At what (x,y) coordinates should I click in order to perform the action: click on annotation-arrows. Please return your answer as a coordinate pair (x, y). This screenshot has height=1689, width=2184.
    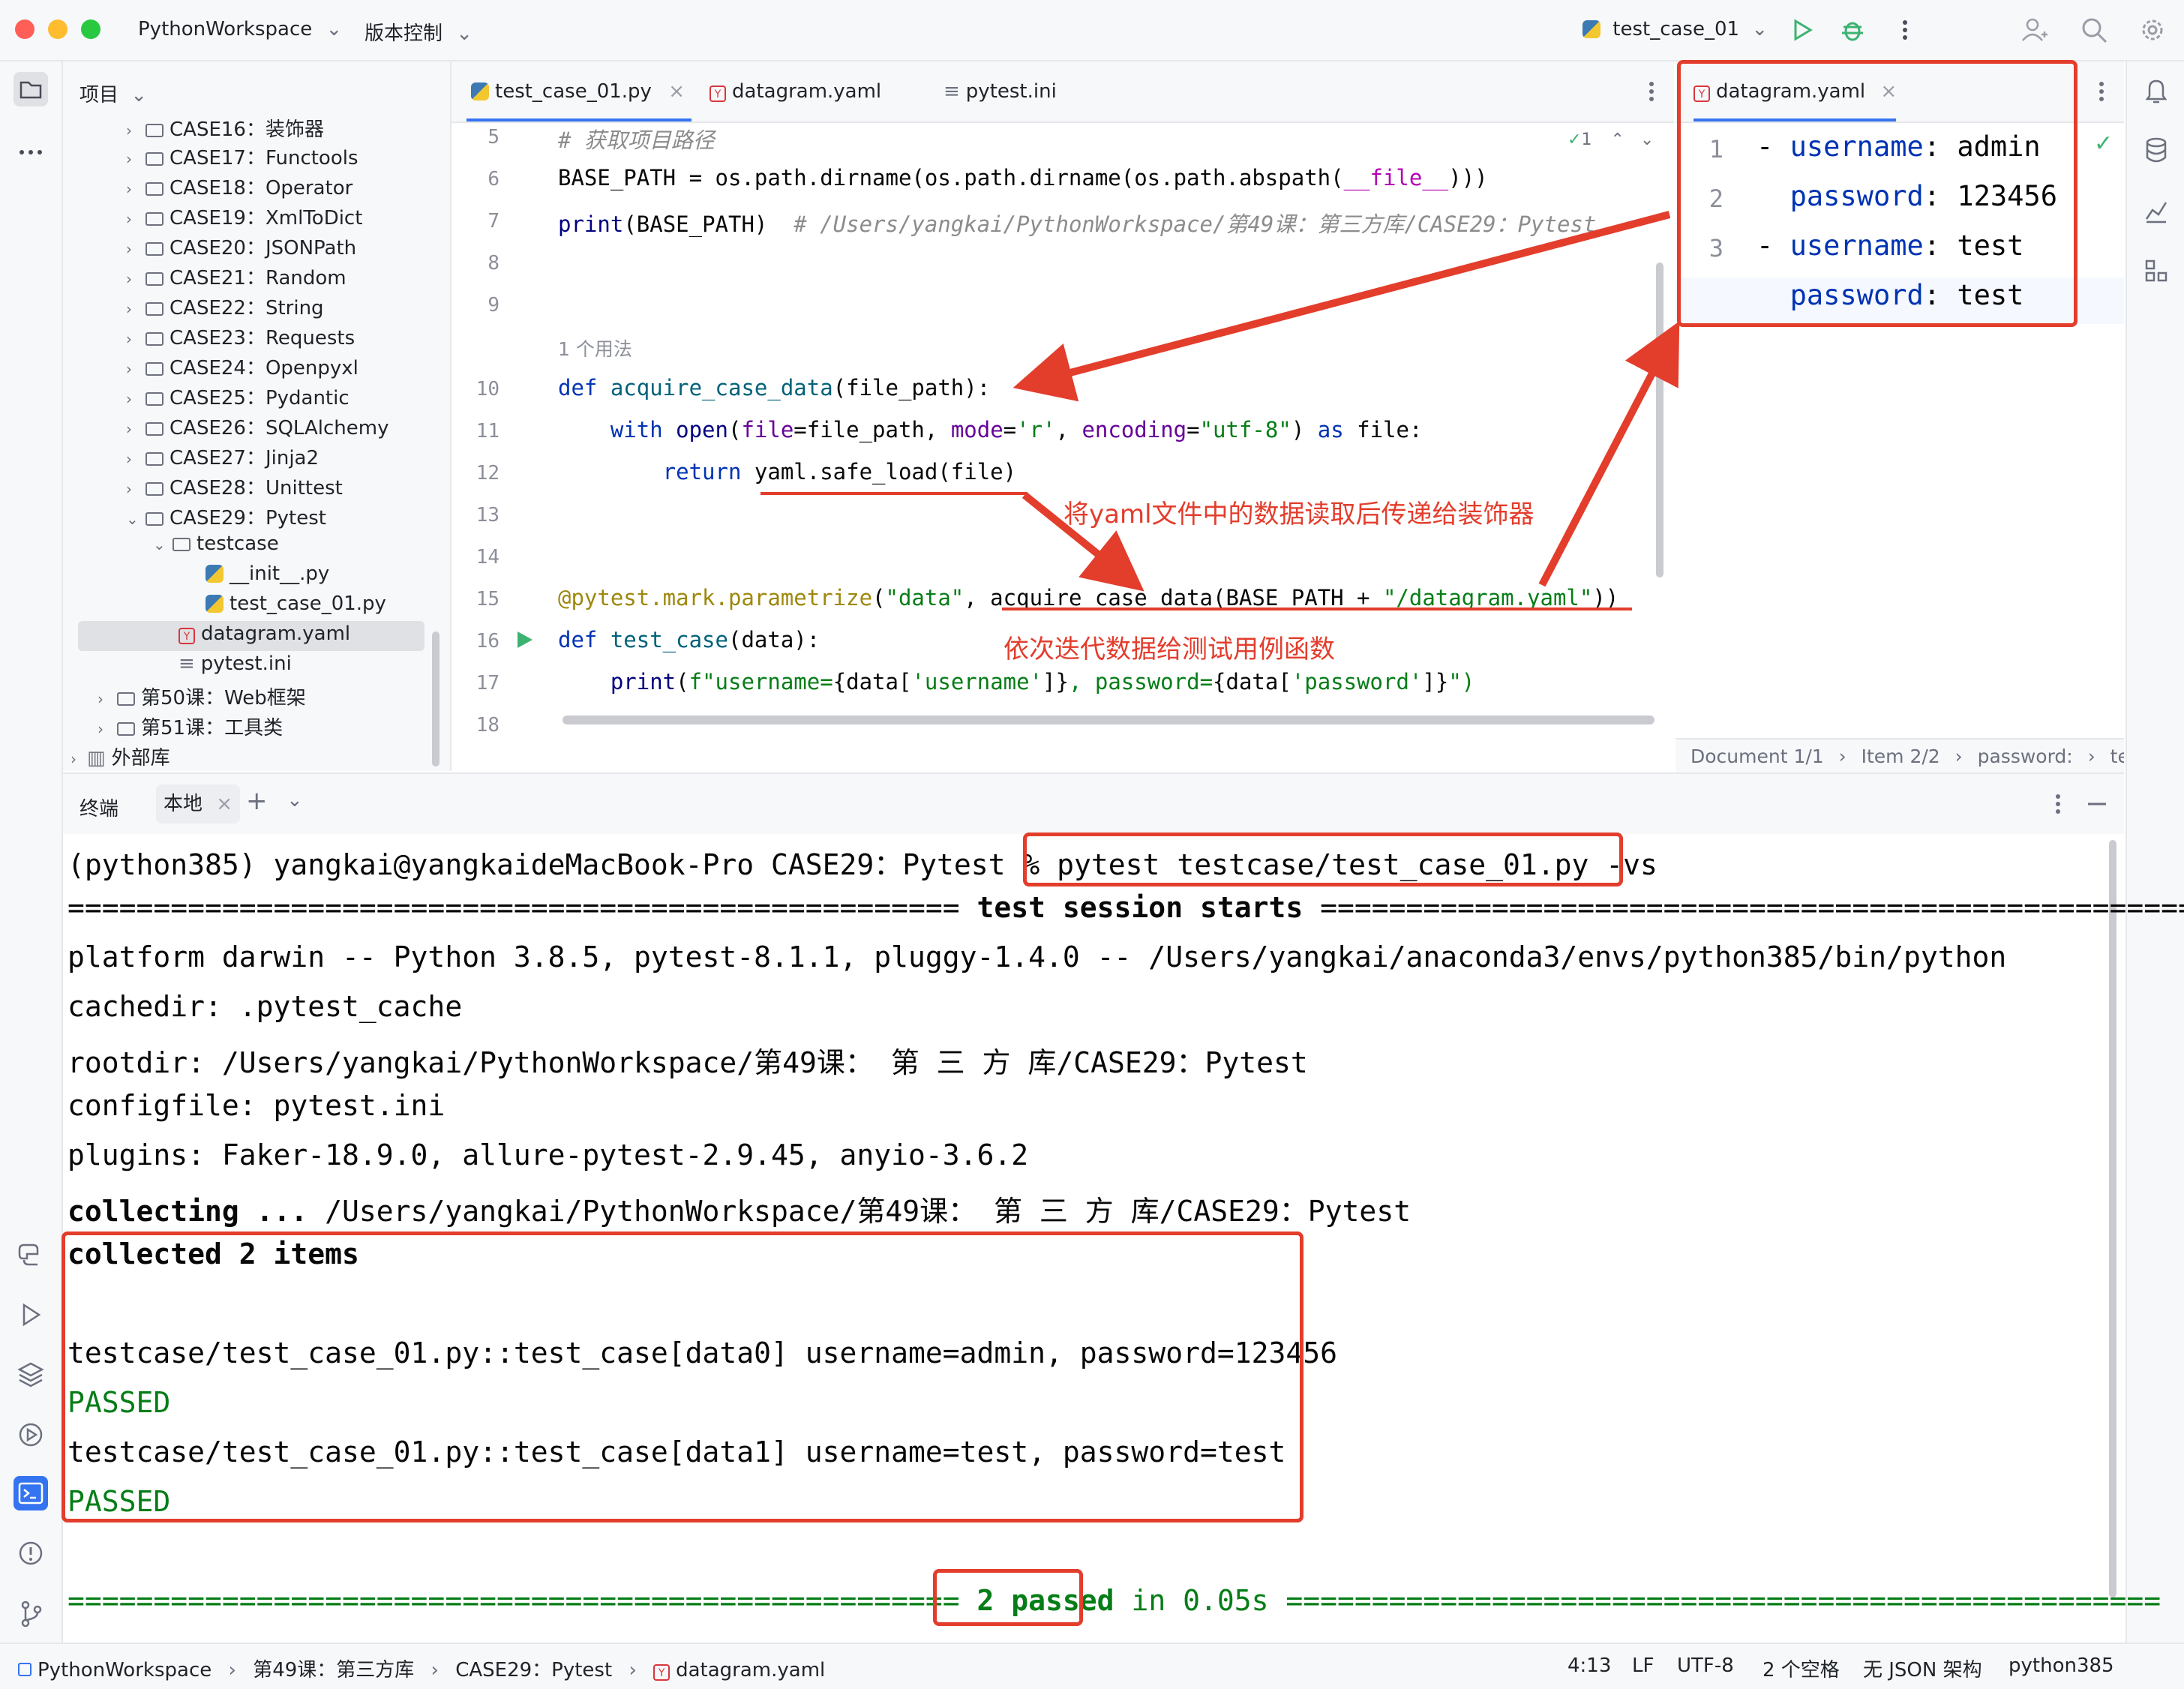
    Looking at the image, I should click on (1346, 401).